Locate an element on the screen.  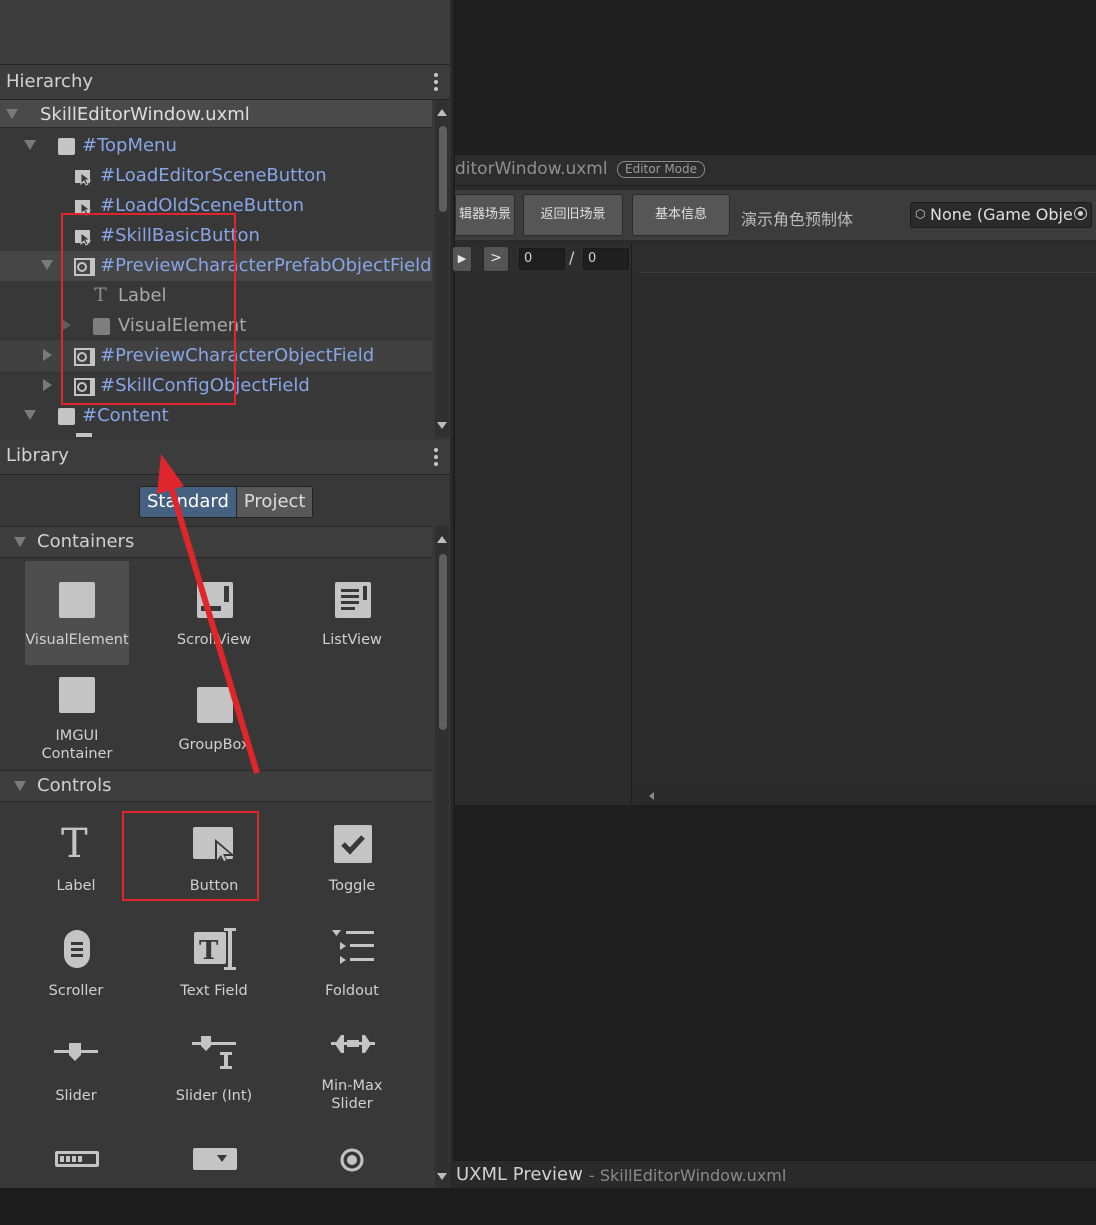
category-title: Containers is located at coordinates (86, 541).